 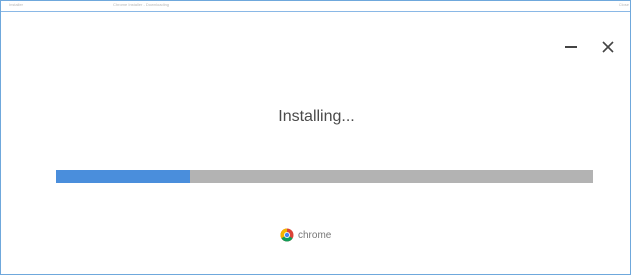 I want to click on minimize-icon, so click(x=571, y=47).